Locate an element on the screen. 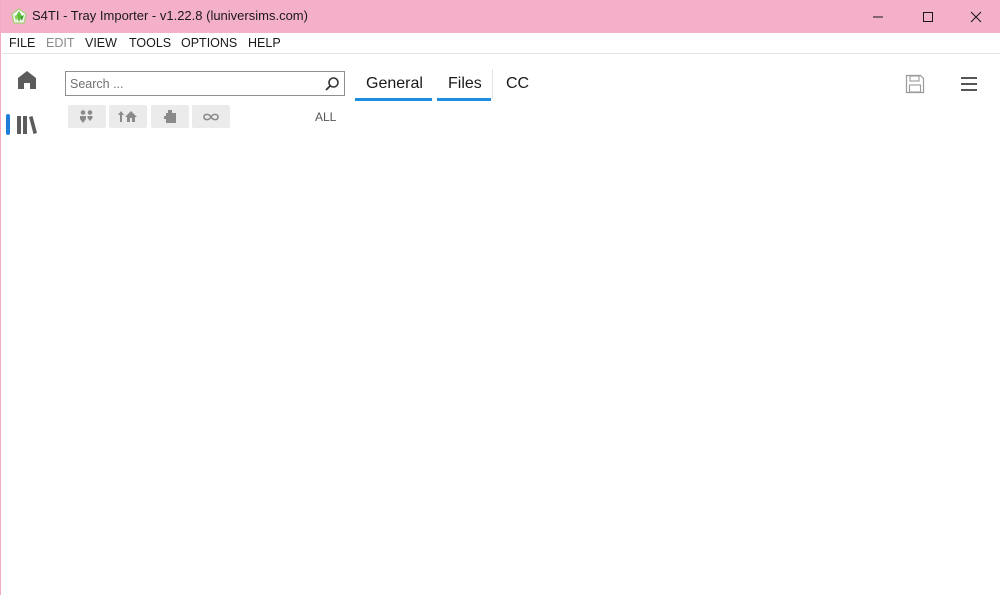 The image size is (1000, 595). hamburger-icon is located at coordinates (969, 84).